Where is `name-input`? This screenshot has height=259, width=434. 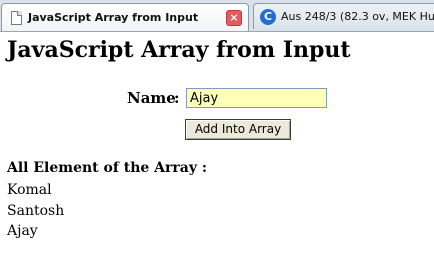
name-input is located at coordinates (256, 98).